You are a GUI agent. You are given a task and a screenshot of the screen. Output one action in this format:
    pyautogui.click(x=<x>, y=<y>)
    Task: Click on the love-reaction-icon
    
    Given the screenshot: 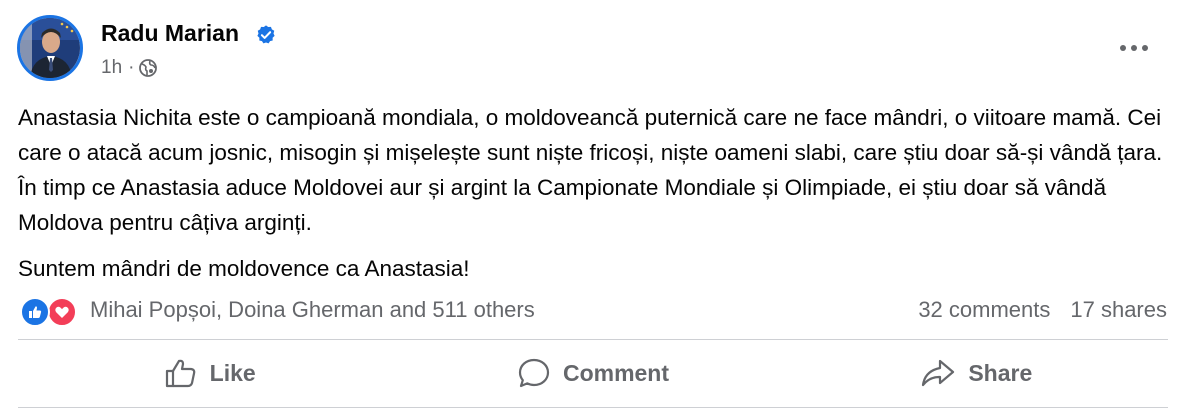 What is the action you would take?
    pyautogui.click(x=62, y=312)
    